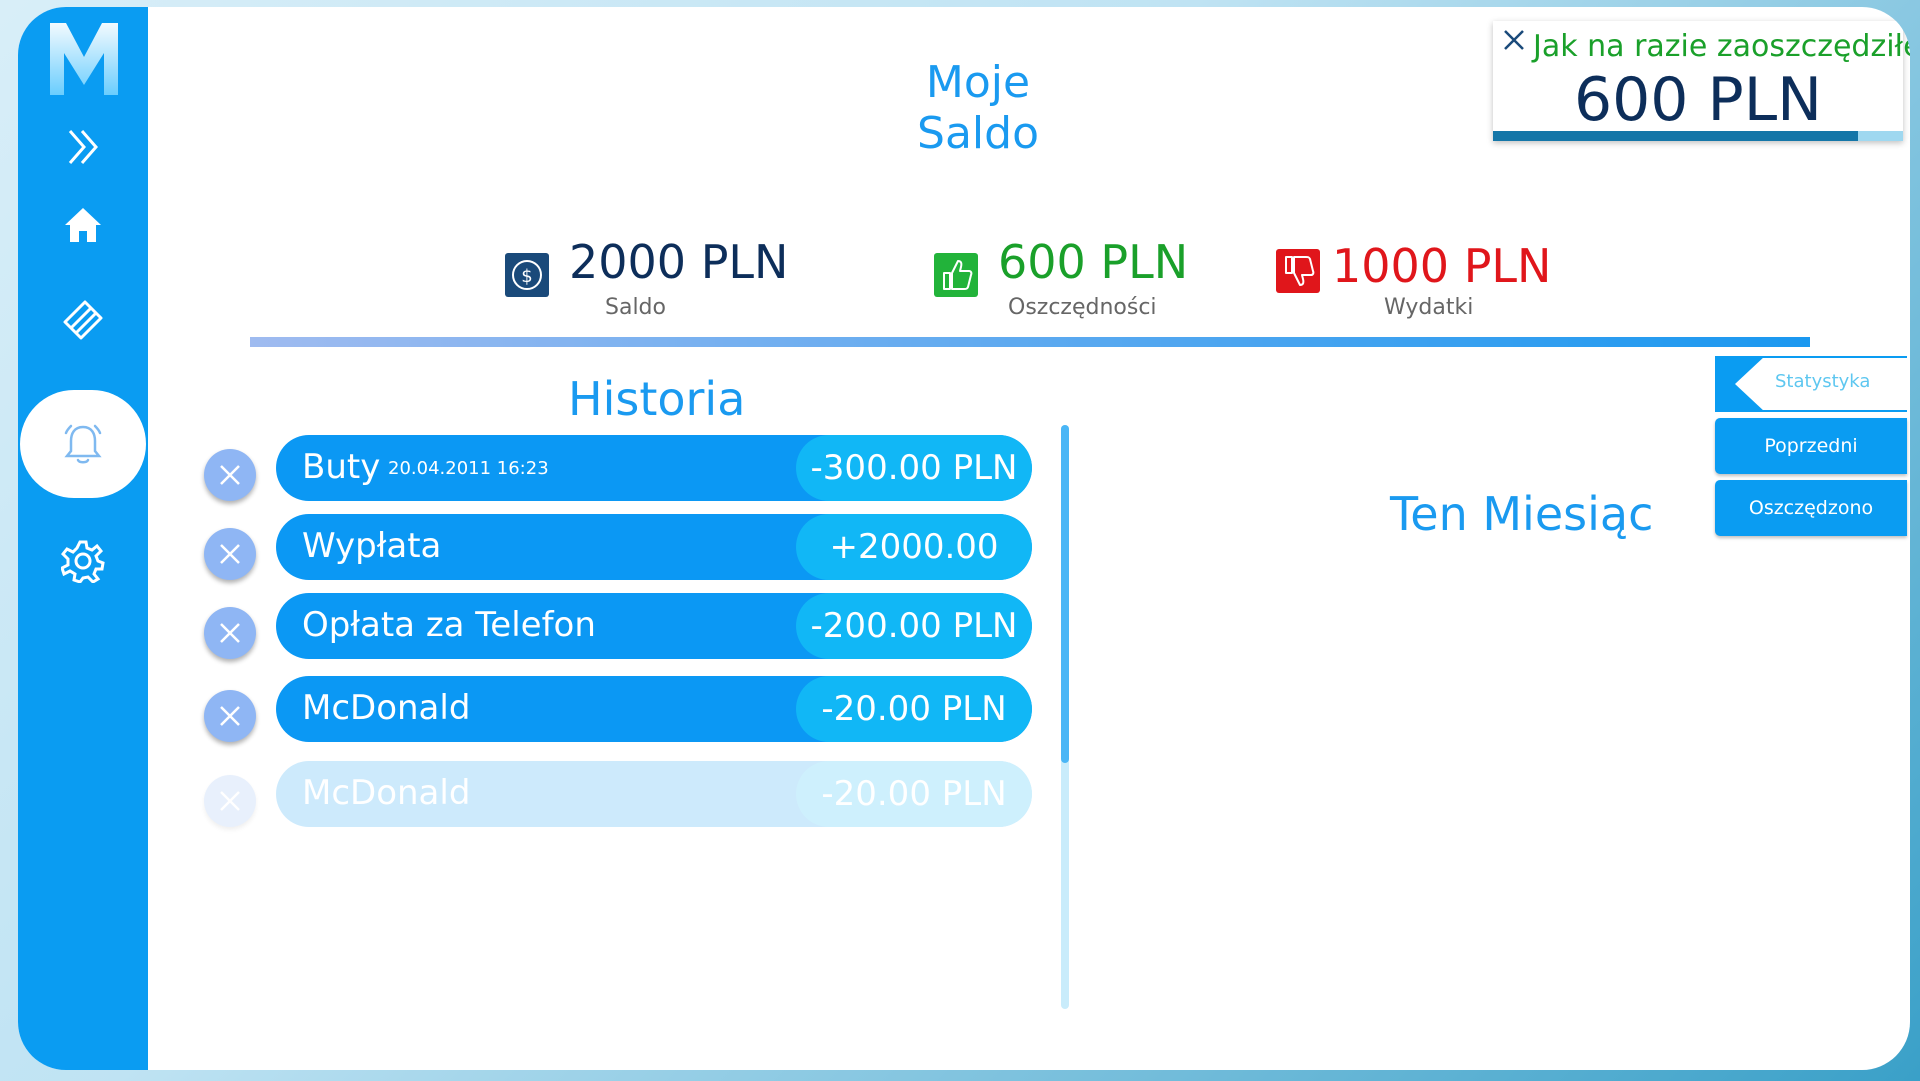 This screenshot has height=1081, width=1920. I want to click on tab-poprzedni: Poprzedni, so click(1811, 446).